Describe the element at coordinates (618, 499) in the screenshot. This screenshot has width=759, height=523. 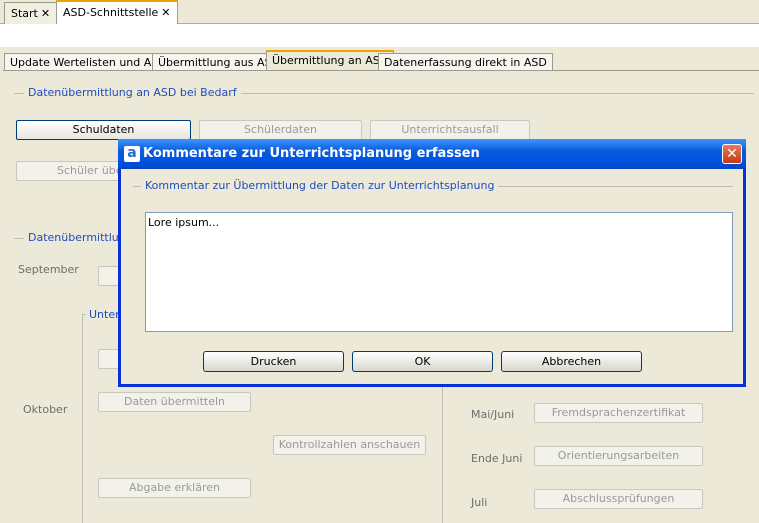
I see `abschlusspruefungen-button: Abschlussprüfungen` at that location.